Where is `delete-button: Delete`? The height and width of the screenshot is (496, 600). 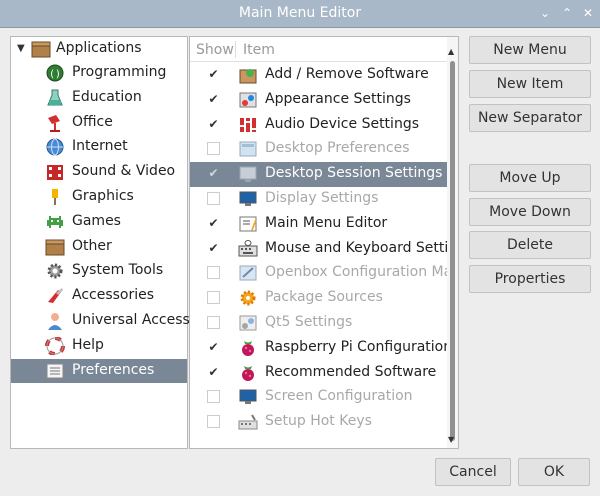
delete-button: Delete is located at coordinates (530, 245).